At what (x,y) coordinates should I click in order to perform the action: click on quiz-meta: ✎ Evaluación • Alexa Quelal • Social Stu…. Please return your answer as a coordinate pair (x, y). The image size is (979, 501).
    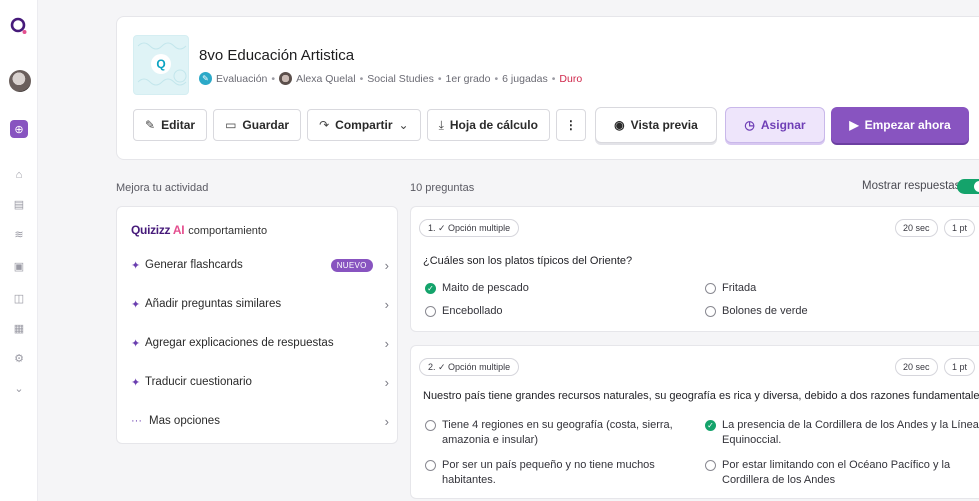
    Looking at the image, I should click on (390, 78).